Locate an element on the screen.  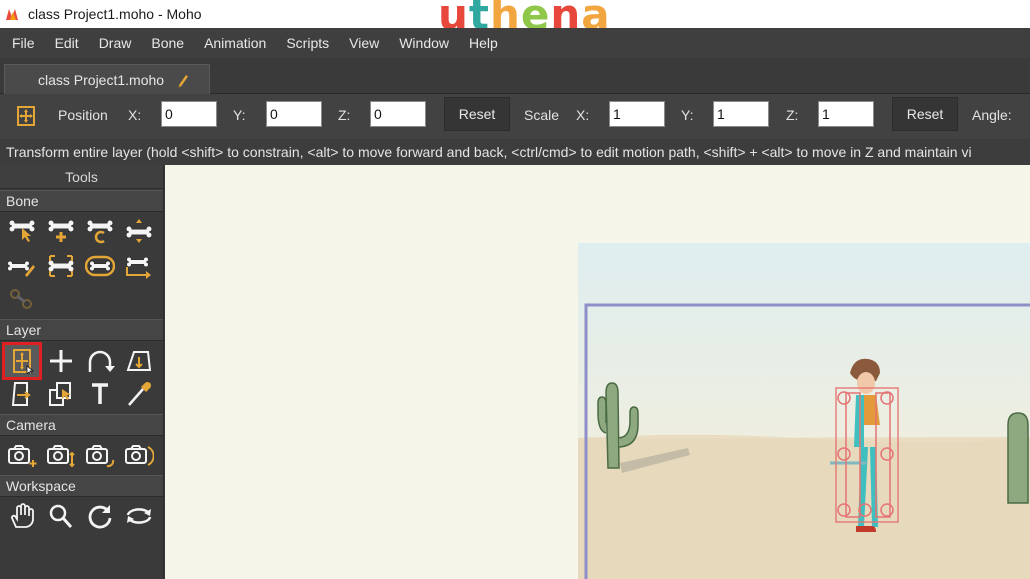
plus-origin-icon is located at coordinates (61, 361).